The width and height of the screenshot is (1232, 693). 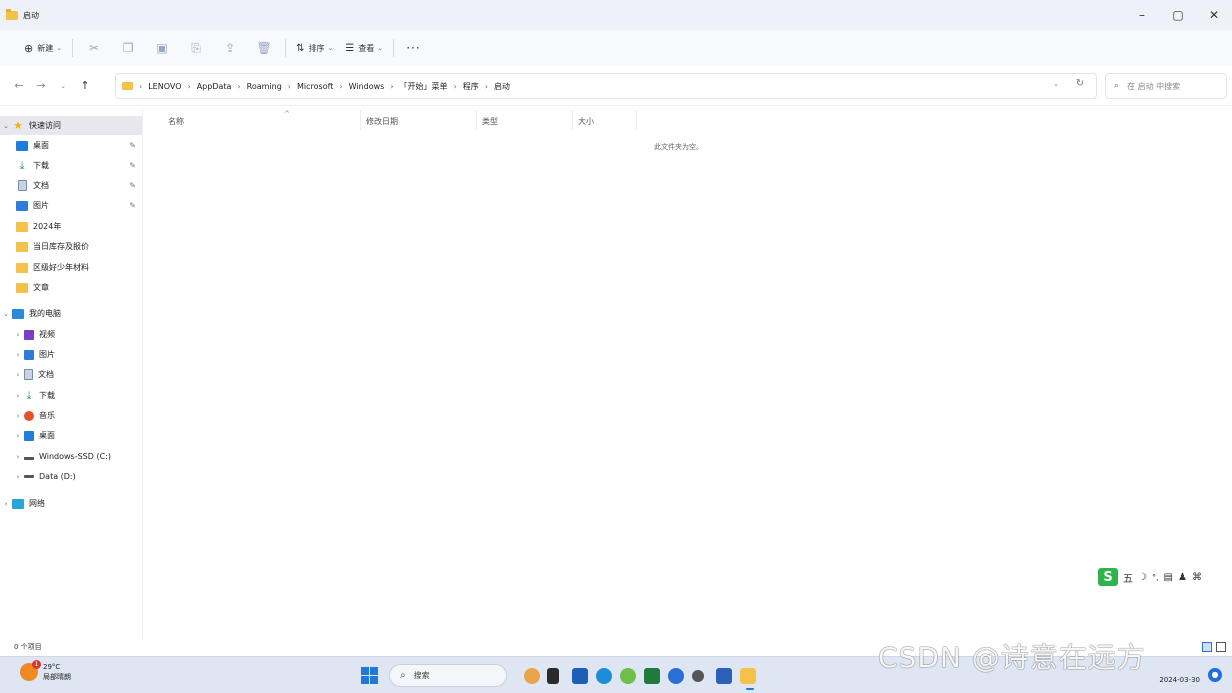 What do you see at coordinates (448, 675) in the screenshot?
I see `taskbar-search: ⌕ 搜索` at bounding box center [448, 675].